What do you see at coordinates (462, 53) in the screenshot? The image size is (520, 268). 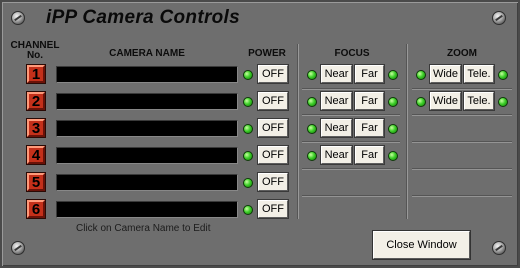 I see `zoom-header: ZOOM` at bounding box center [462, 53].